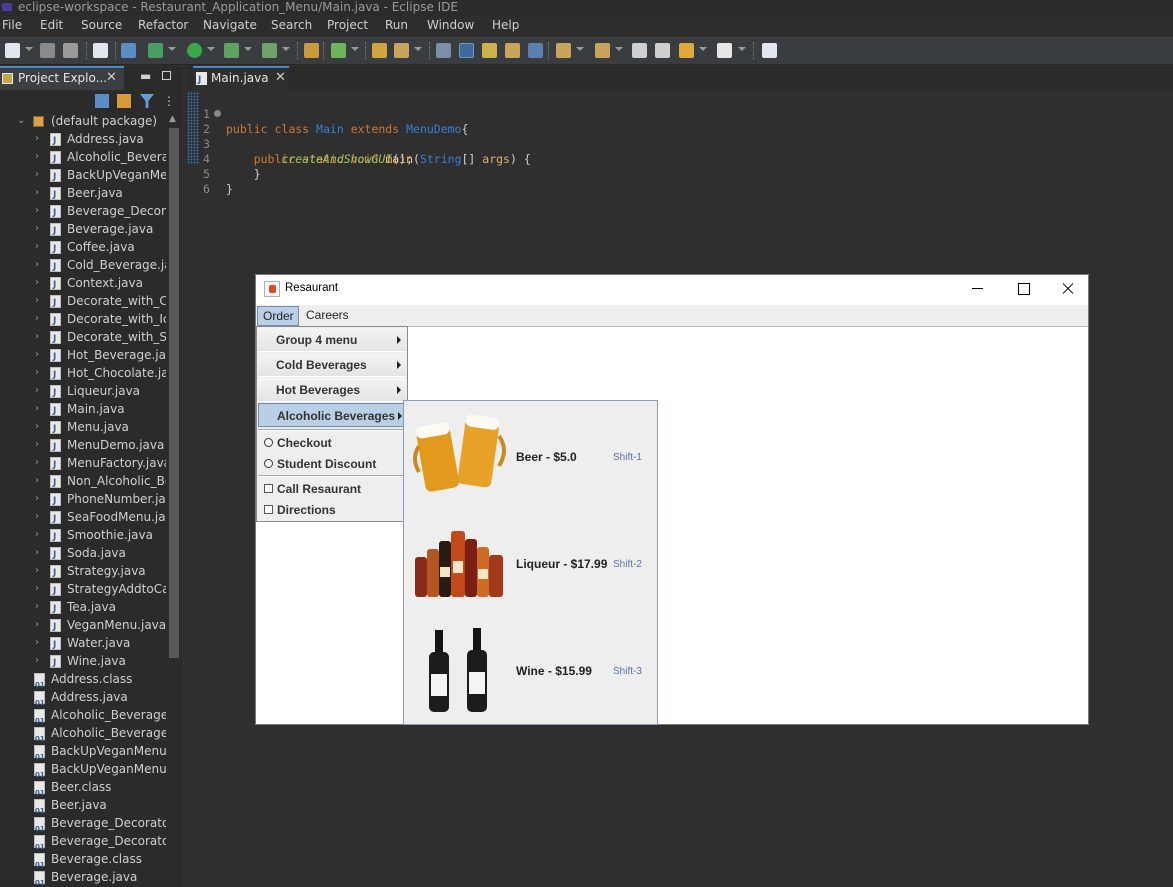 This screenshot has width=1173, height=887. I want to click on checkbox-directions: Directions, so click(332, 510).